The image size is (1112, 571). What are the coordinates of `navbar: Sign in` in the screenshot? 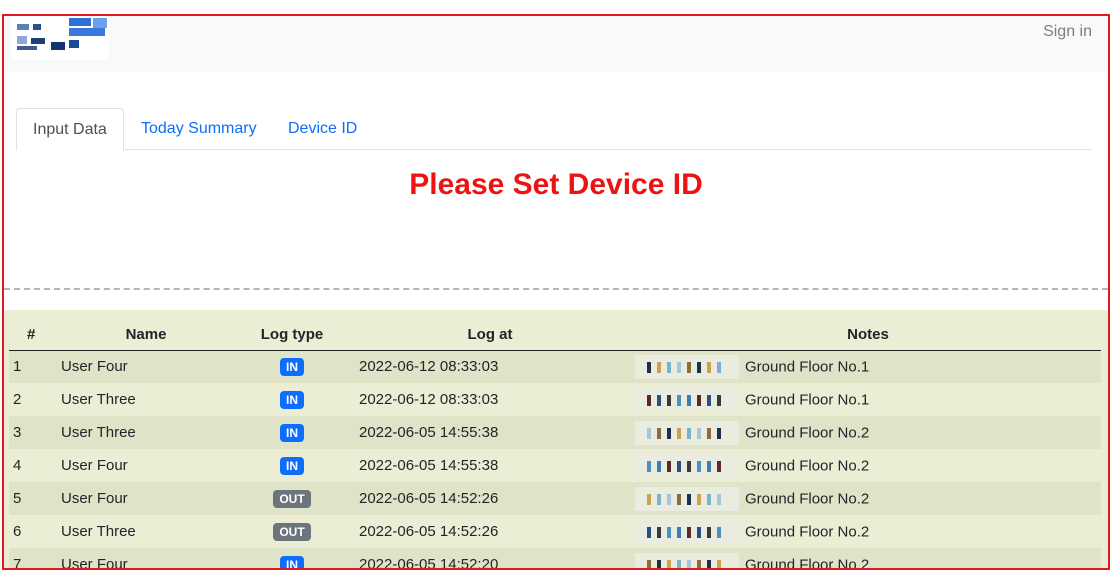 It's located at (556, 44).